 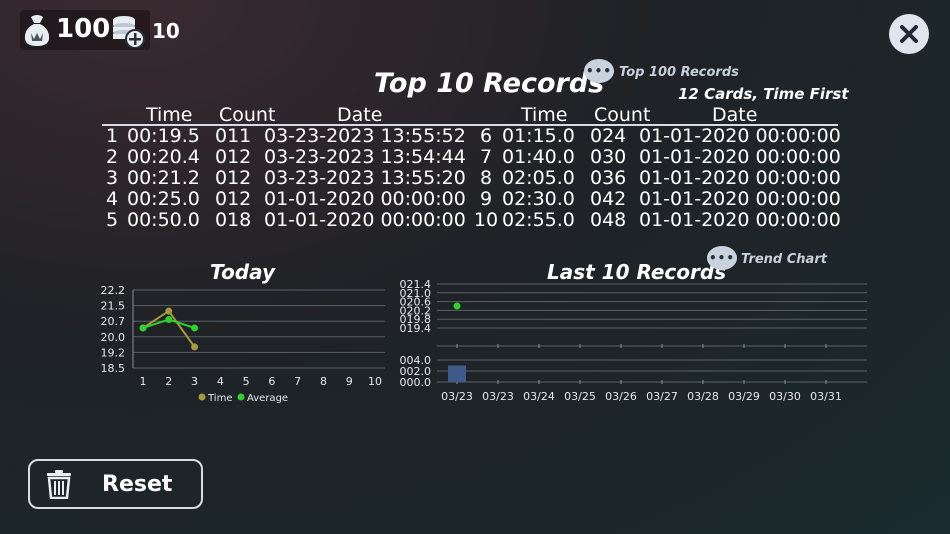 What do you see at coordinates (297, 381) in the screenshot?
I see `x-tick-label: 7` at bounding box center [297, 381].